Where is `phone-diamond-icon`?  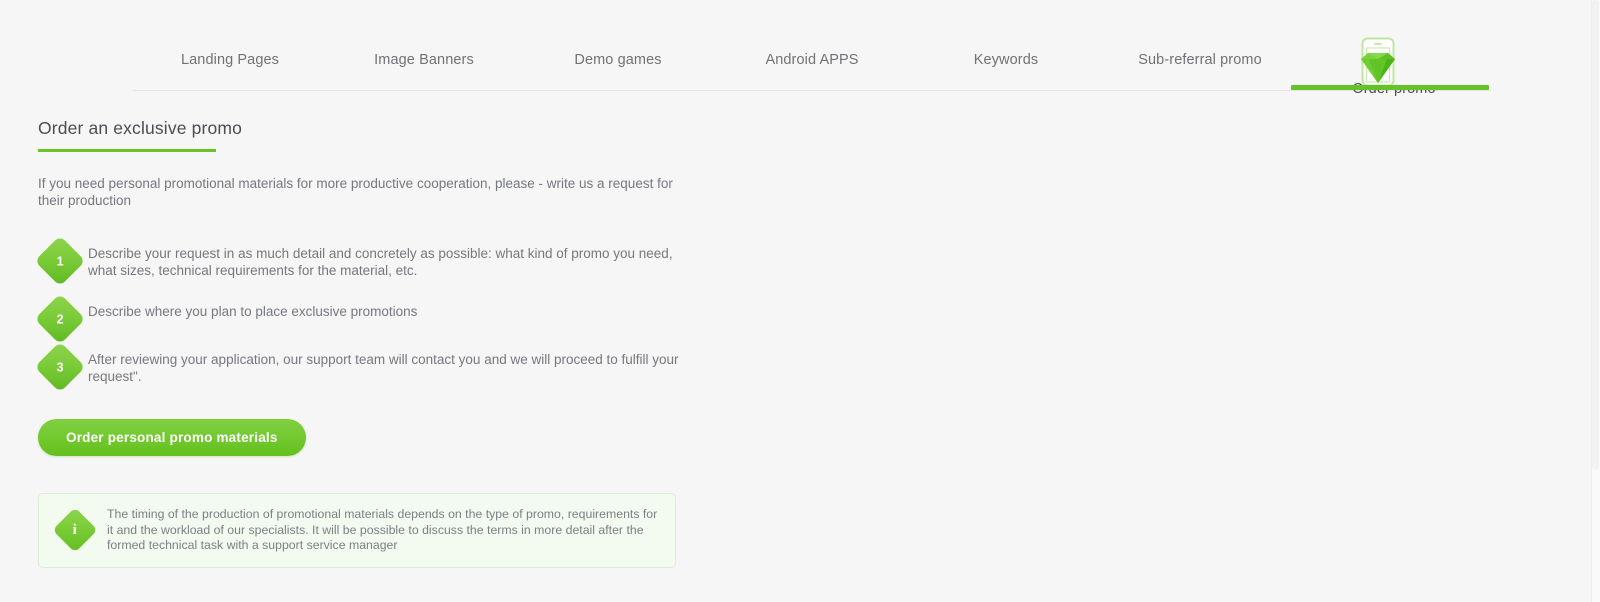
phone-diamond-icon is located at coordinates (1378, 62).